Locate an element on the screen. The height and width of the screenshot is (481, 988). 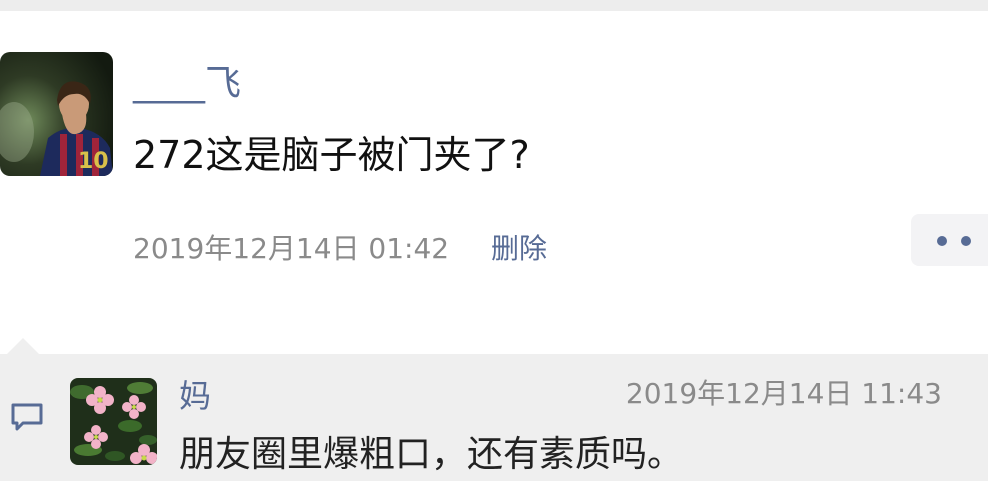
post-text: 272这是脑子被门夹了? is located at coordinates (331, 155).